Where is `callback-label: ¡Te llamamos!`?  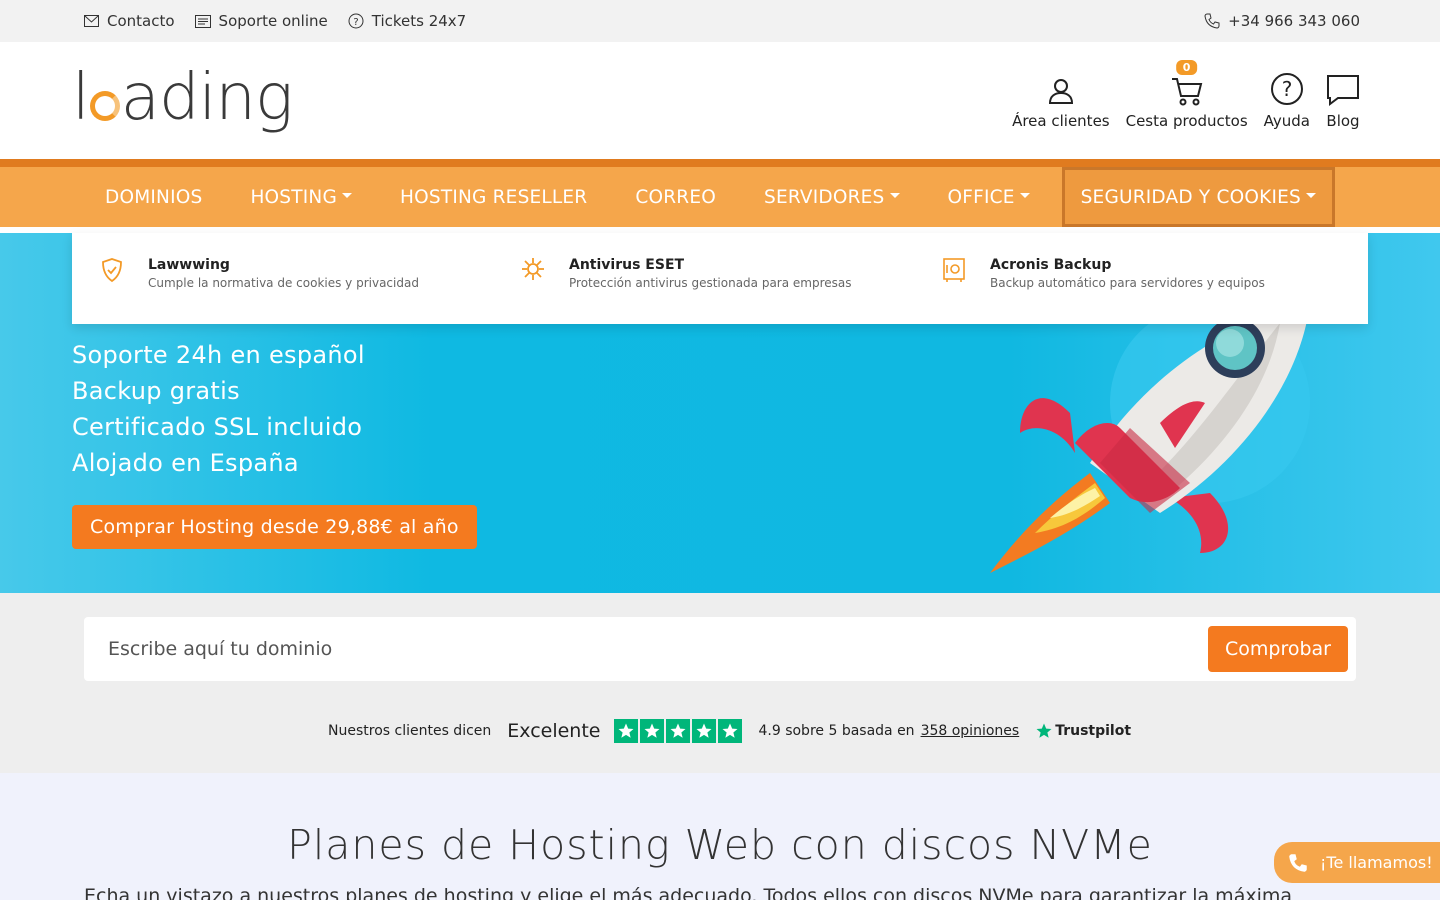 callback-label: ¡Te llamamos! is located at coordinates (1376, 862).